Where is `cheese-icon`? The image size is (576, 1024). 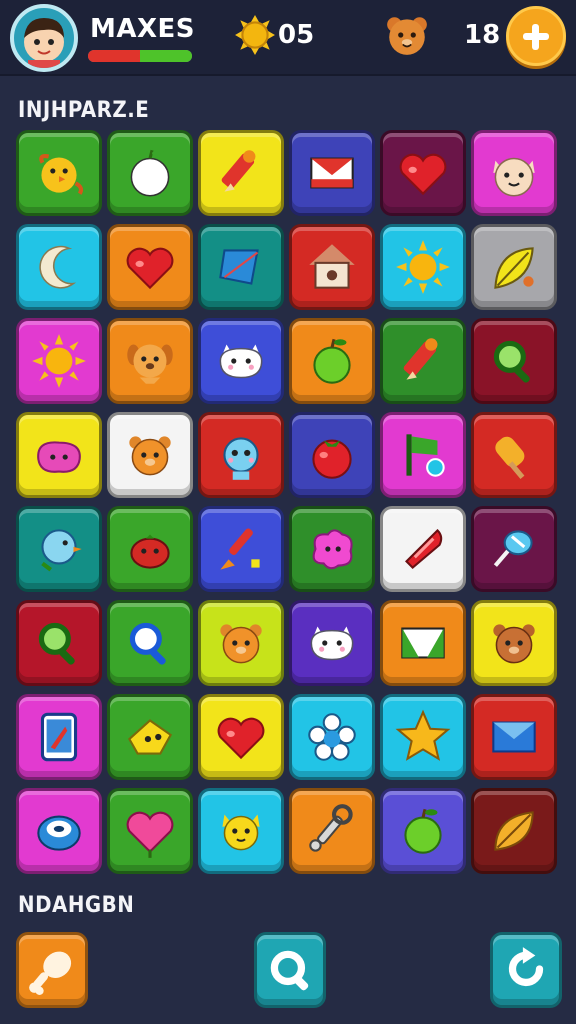
cheese-icon is located at coordinates (150, 737).